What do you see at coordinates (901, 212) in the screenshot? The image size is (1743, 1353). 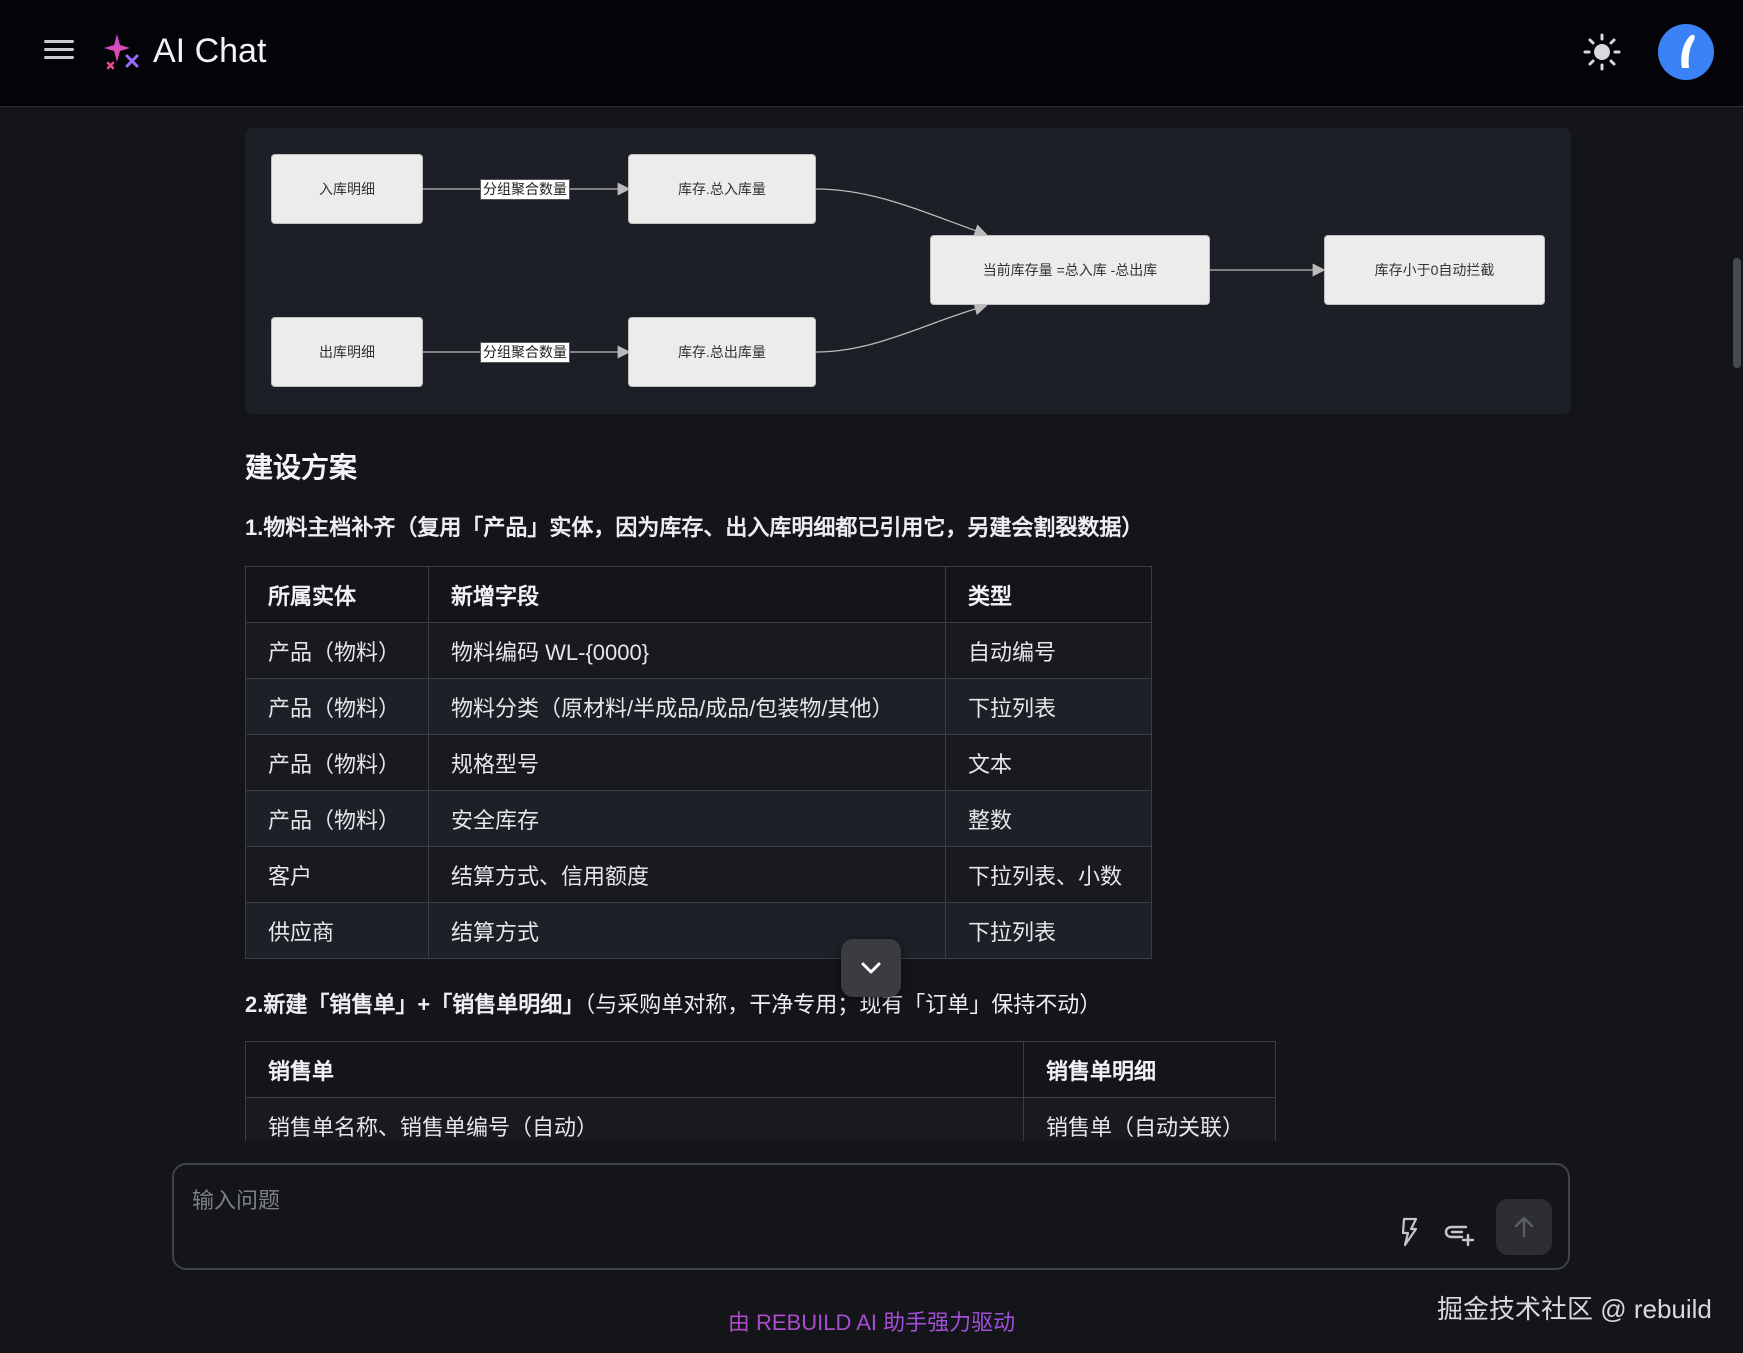 I see `edge-total-in-to-current` at bounding box center [901, 212].